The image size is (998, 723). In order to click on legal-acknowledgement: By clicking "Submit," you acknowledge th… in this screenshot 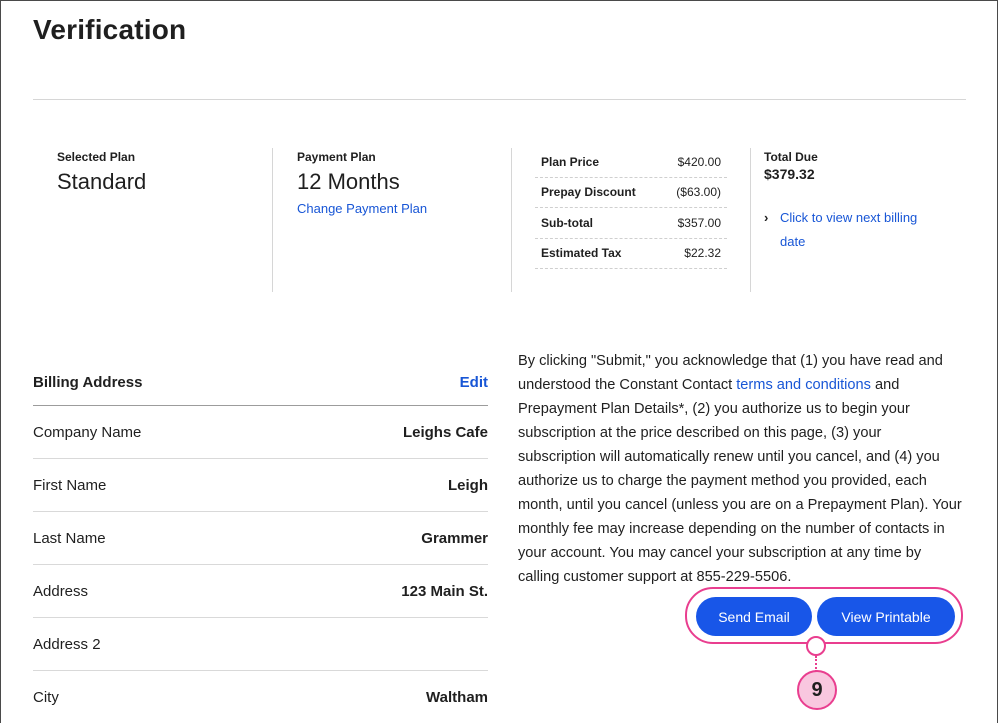, I will do `click(740, 469)`.